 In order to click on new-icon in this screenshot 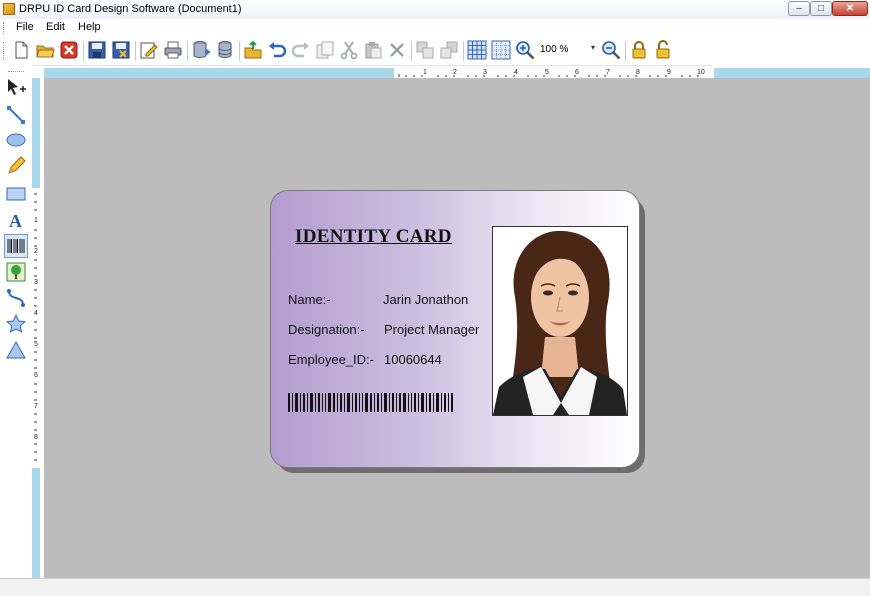, I will do `click(21, 50)`.